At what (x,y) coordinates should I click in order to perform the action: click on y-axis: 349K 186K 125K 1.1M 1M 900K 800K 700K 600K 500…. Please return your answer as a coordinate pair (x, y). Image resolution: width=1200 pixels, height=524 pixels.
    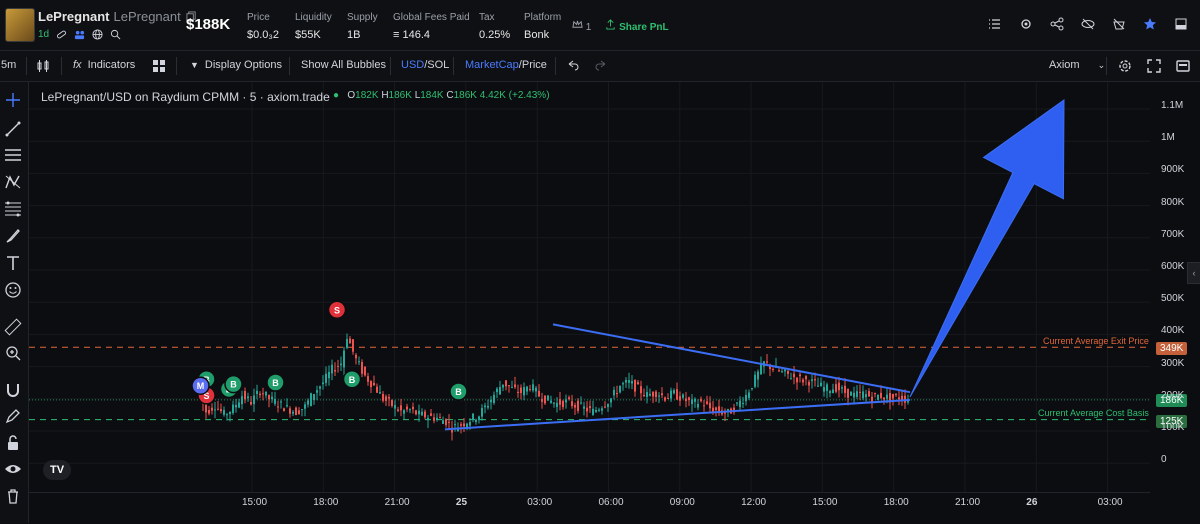
    Looking at the image, I should click on (1175, 287).